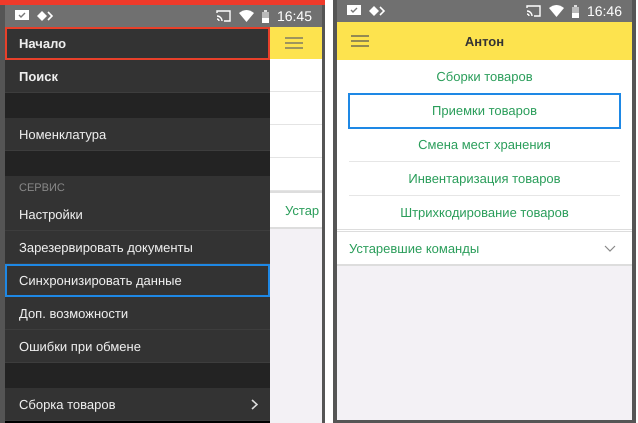  What do you see at coordinates (294, 16) in the screenshot?
I see `clock-time: 16:45` at bounding box center [294, 16].